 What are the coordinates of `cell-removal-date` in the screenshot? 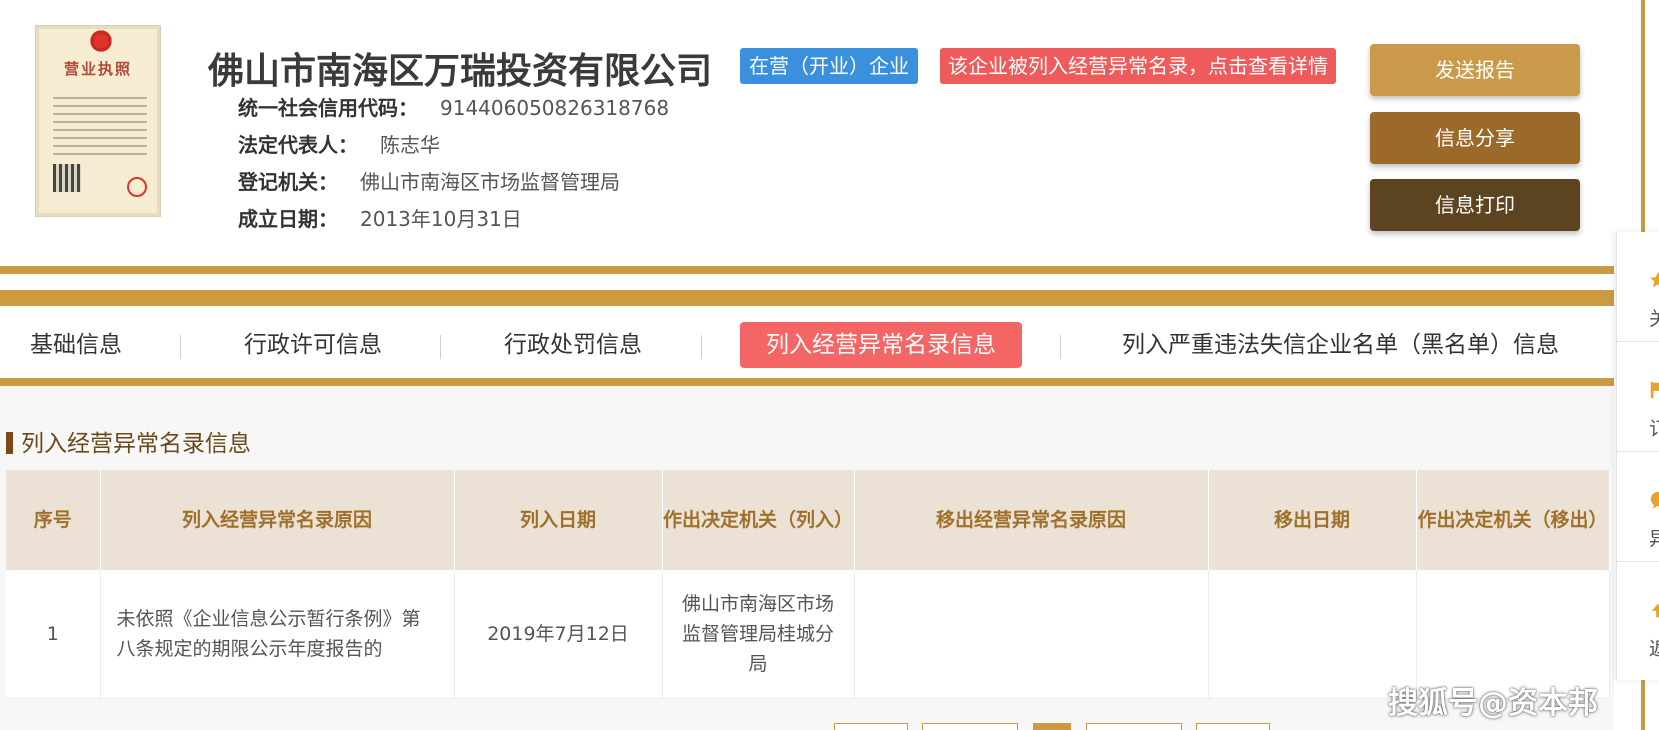 It's located at (1312, 634).